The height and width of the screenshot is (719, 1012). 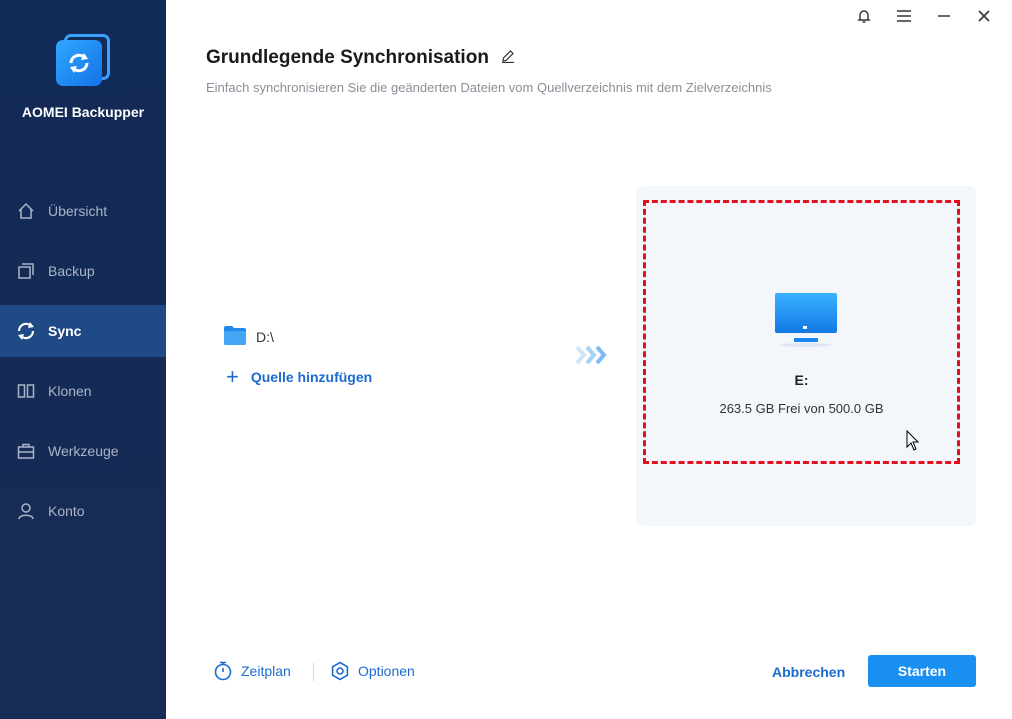 I want to click on sync-icon, so click(x=26, y=331).